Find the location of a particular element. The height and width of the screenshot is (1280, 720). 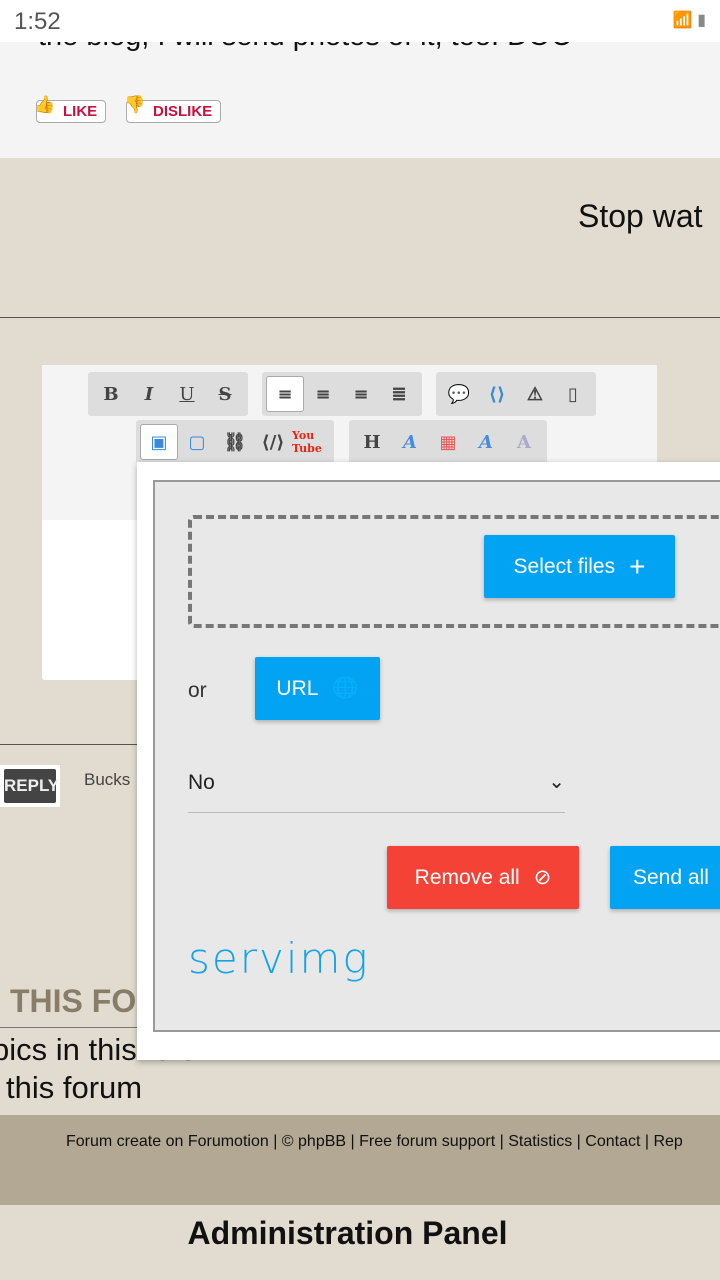

thumbs-down-icon: 👎 is located at coordinates (135, 104).